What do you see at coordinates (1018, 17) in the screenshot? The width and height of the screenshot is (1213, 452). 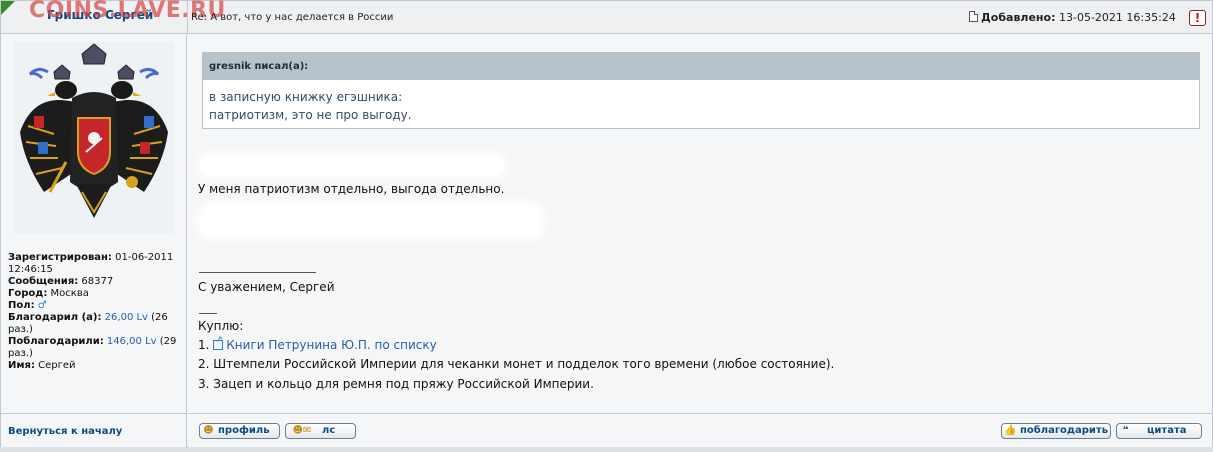 I see `added-label: Добавлено:` at bounding box center [1018, 17].